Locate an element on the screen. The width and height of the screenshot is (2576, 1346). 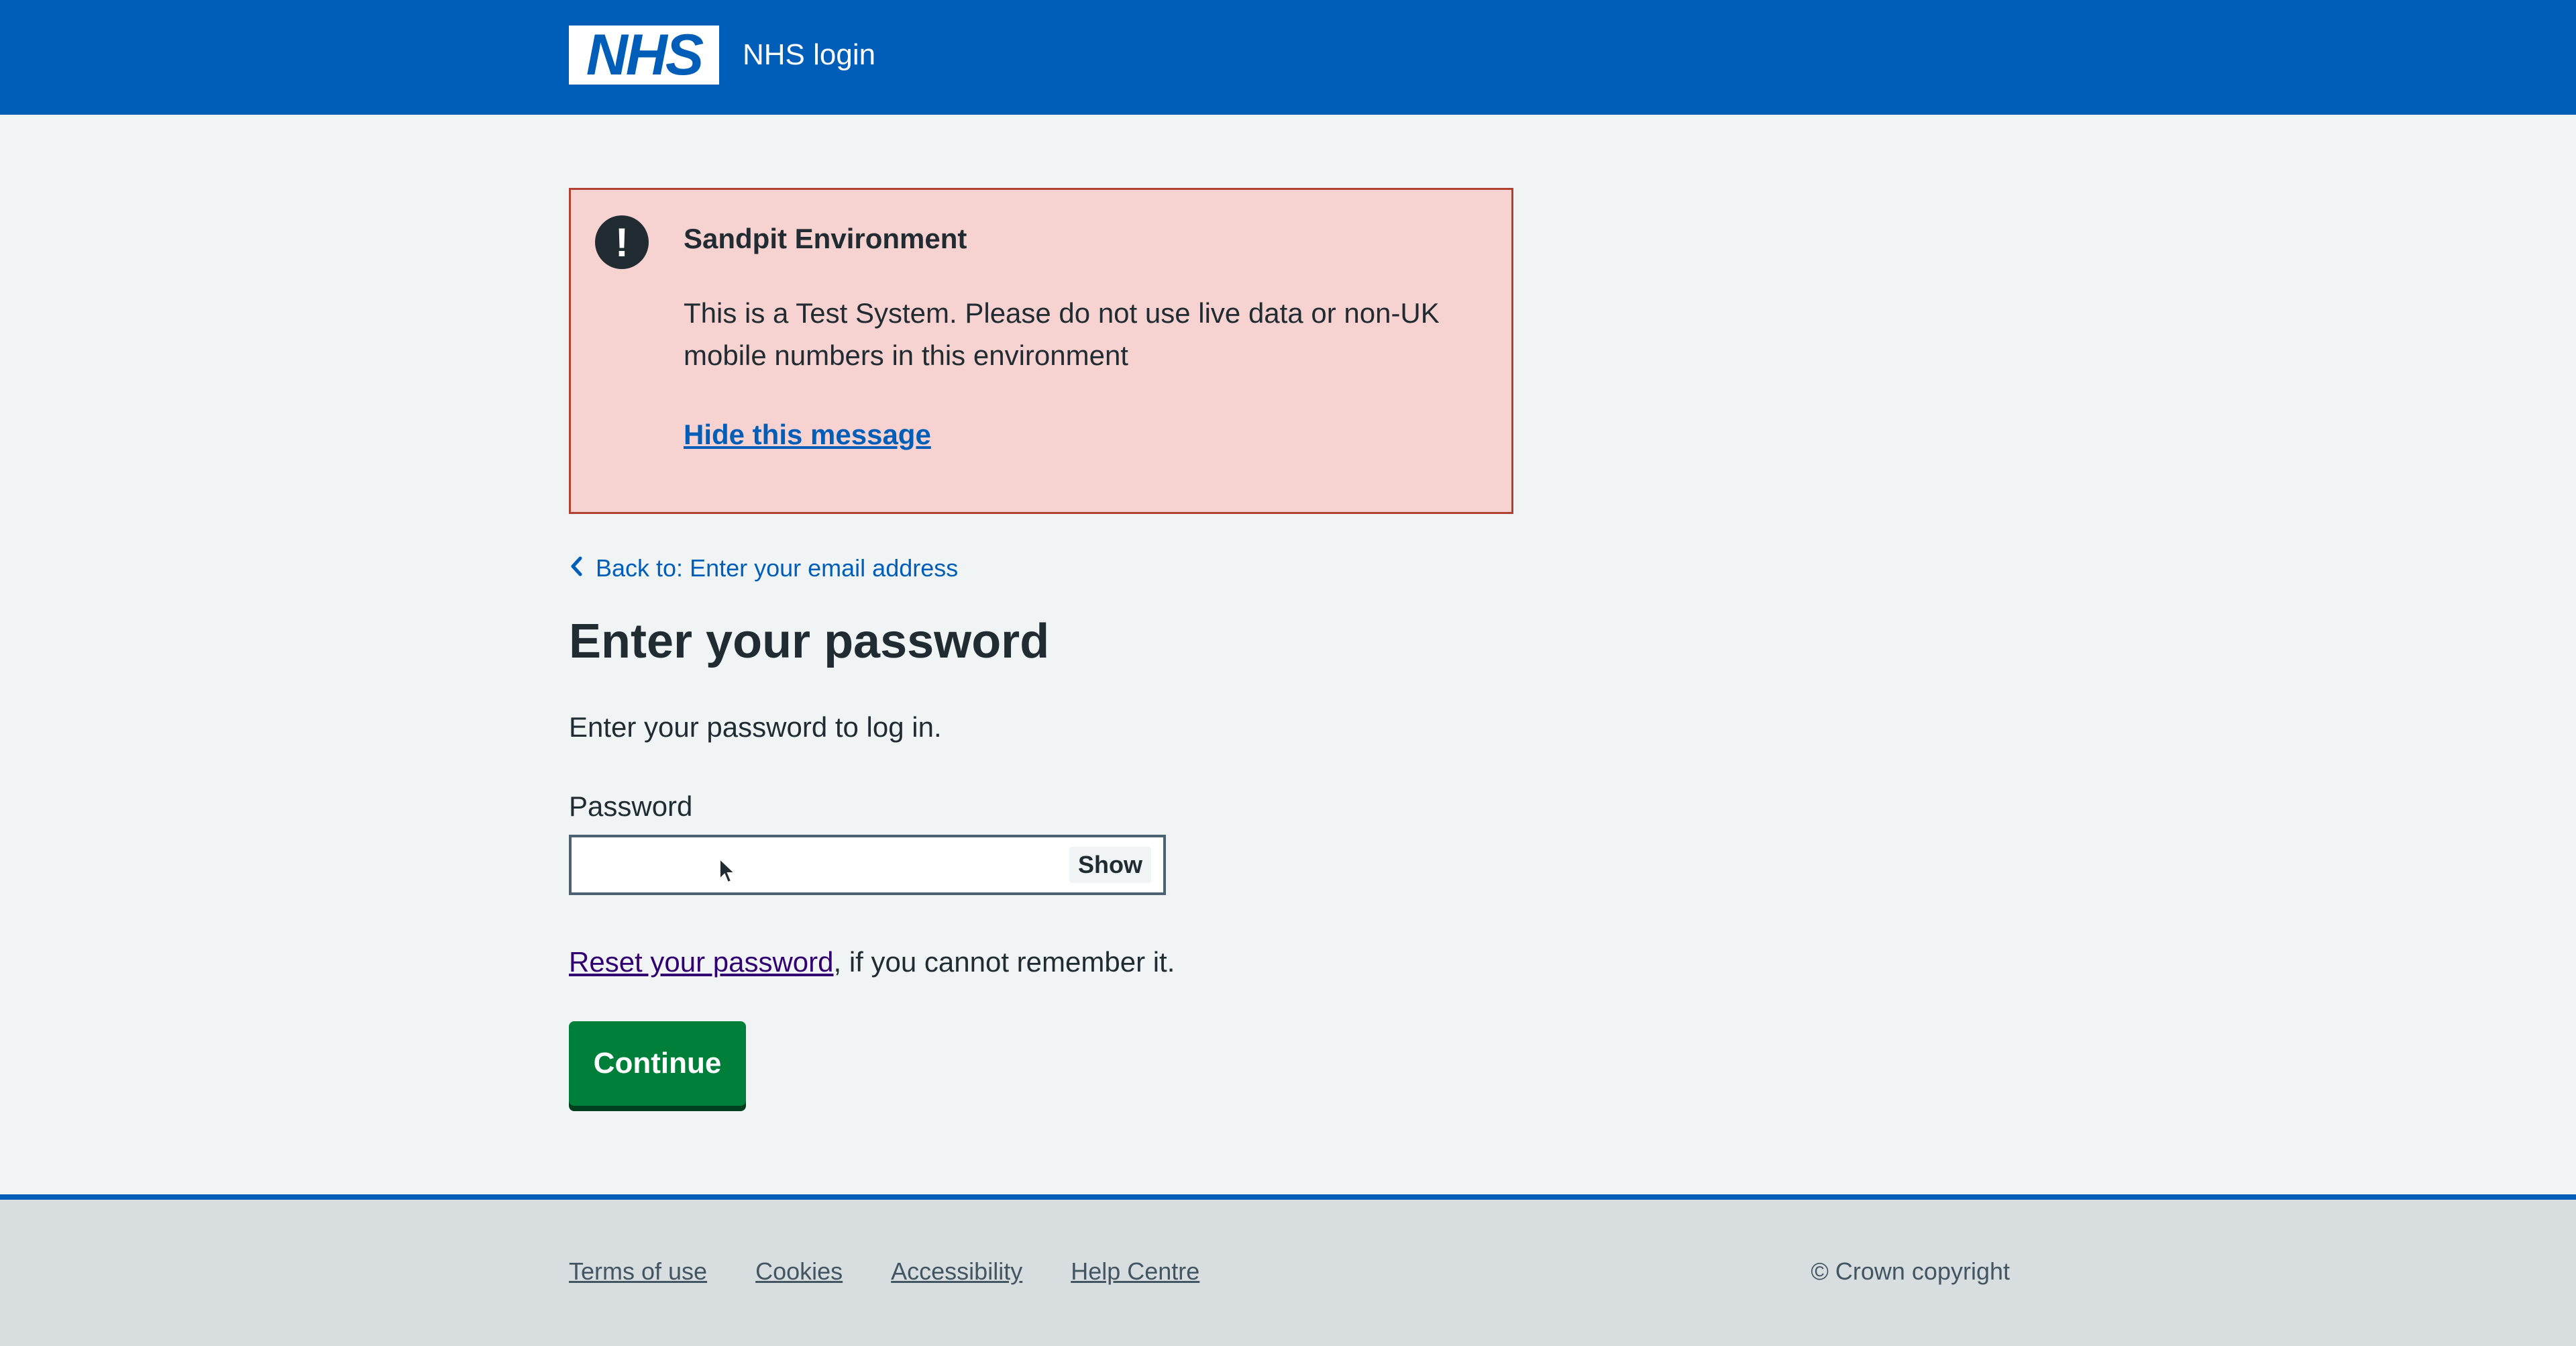
show-password-button: Show is located at coordinates (1110, 865).